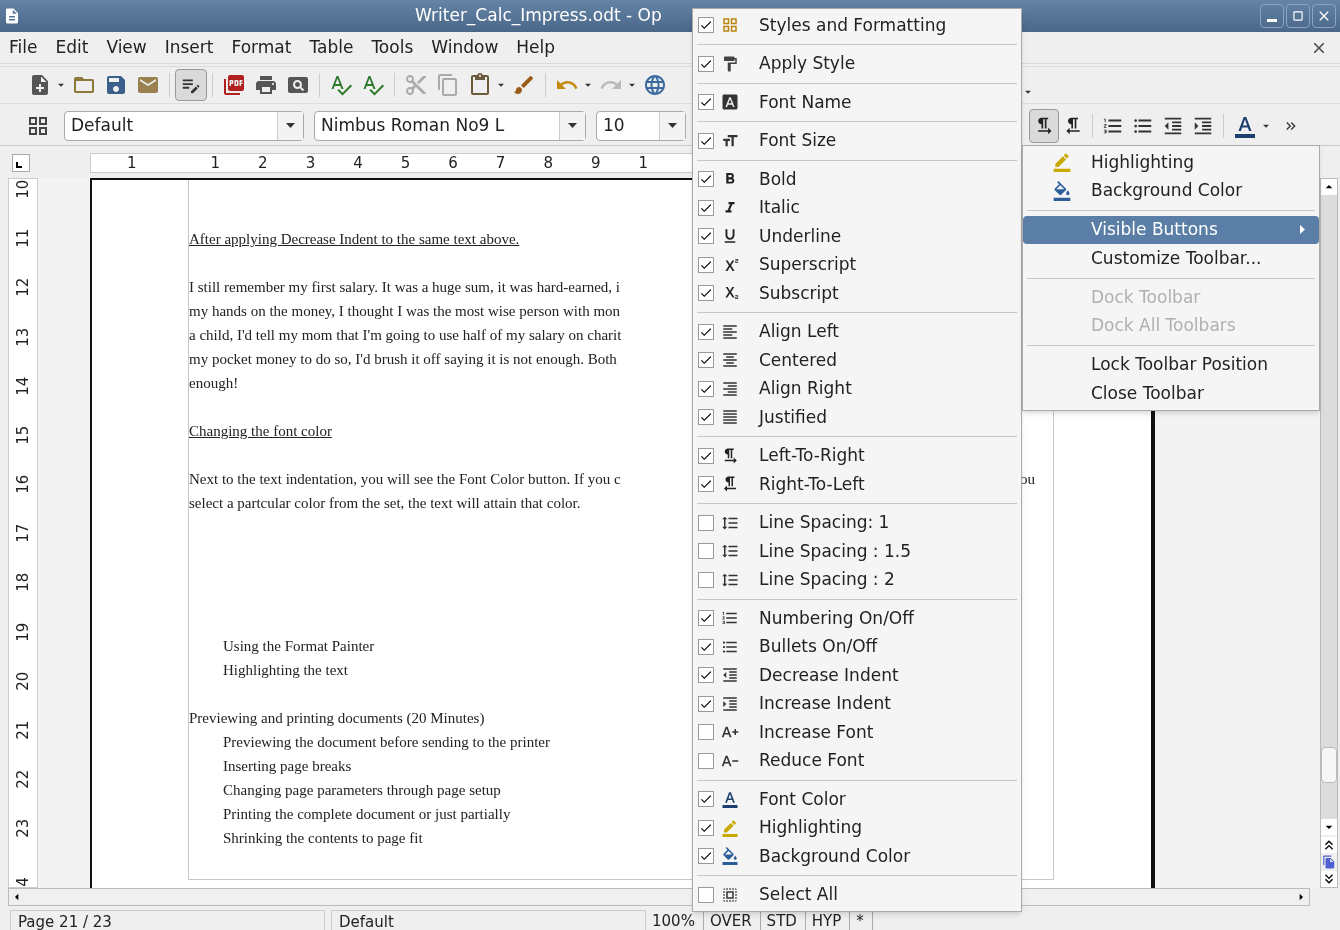  Describe the element at coordinates (805, 102) in the screenshot. I see `menu-item: Font Name` at that location.